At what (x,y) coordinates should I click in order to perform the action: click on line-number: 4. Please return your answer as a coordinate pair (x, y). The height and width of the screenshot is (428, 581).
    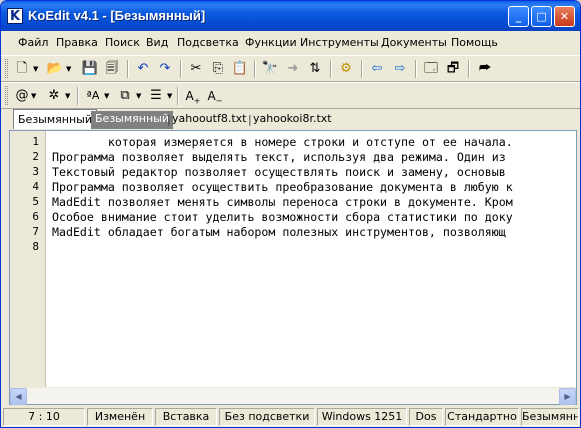
    Looking at the image, I should click on (35, 186).